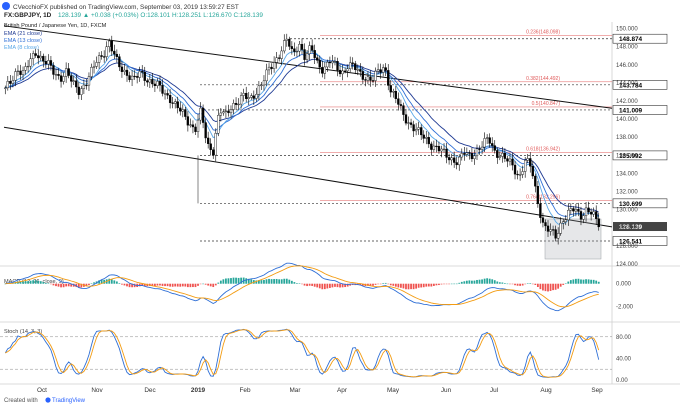  Describe the element at coordinates (23, 34) in the screenshot. I see `legend-ema21: EMA (21 close)` at that location.